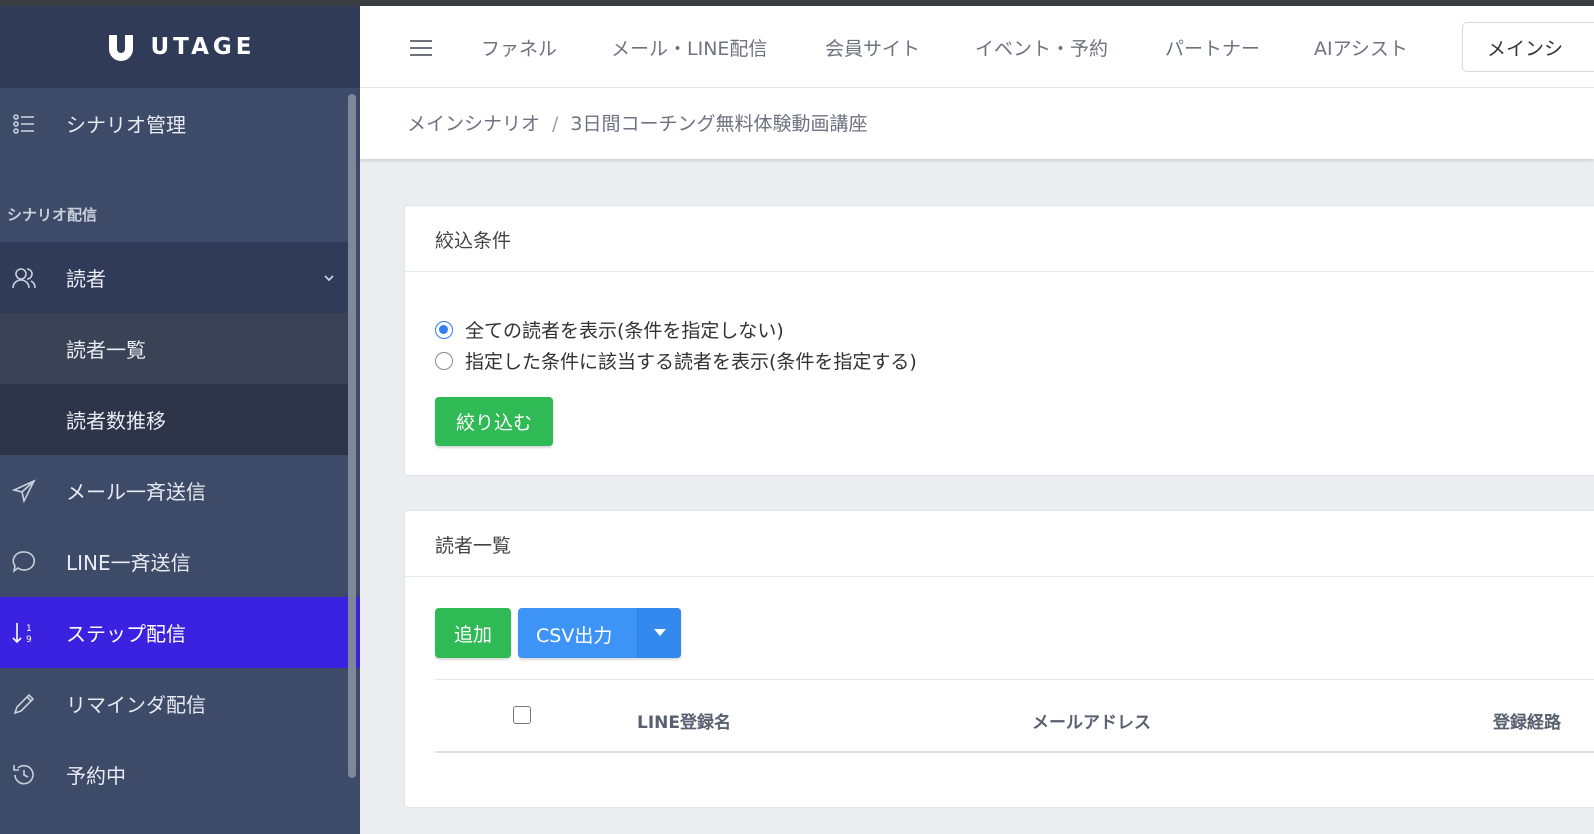 This screenshot has width=1594, height=834. I want to click on topnav-mail-line: メール・LINE配信, so click(689, 47).